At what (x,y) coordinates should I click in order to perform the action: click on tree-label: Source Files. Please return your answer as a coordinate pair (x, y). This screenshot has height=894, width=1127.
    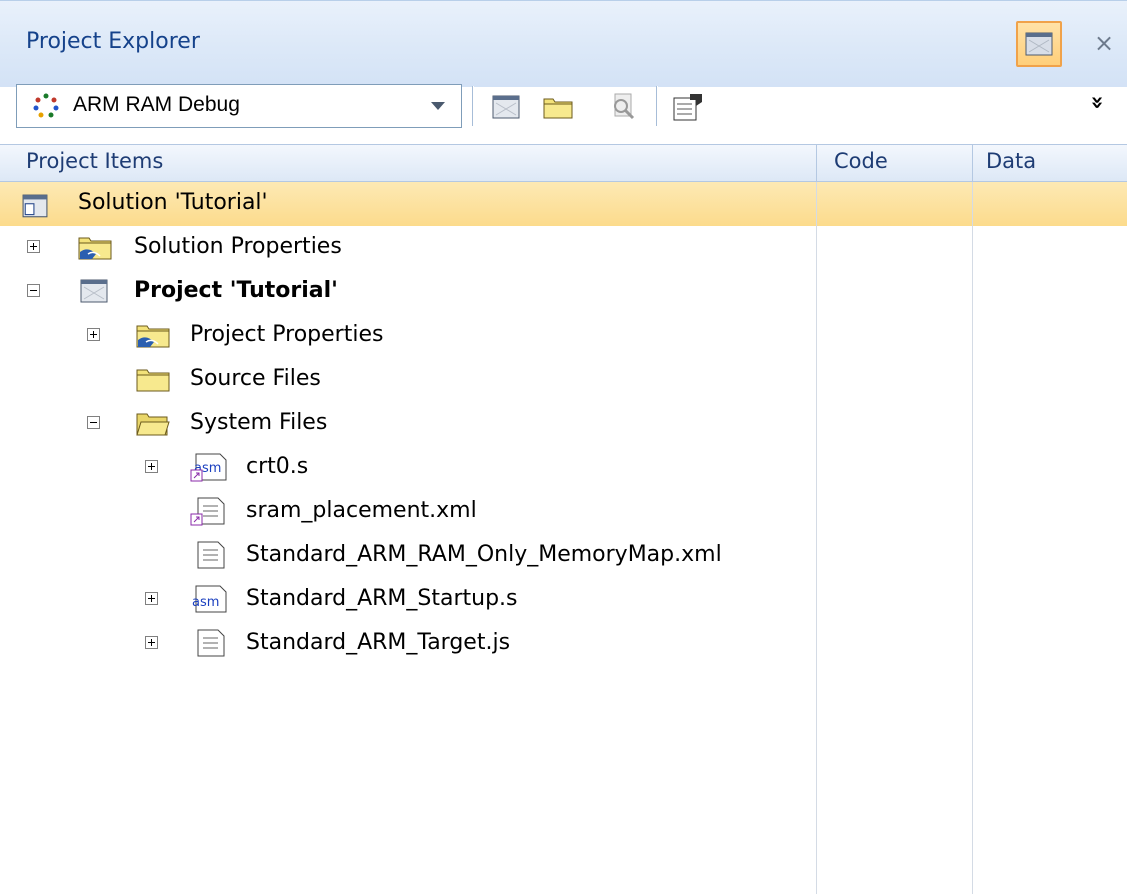
    Looking at the image, I should click on (255, 378).